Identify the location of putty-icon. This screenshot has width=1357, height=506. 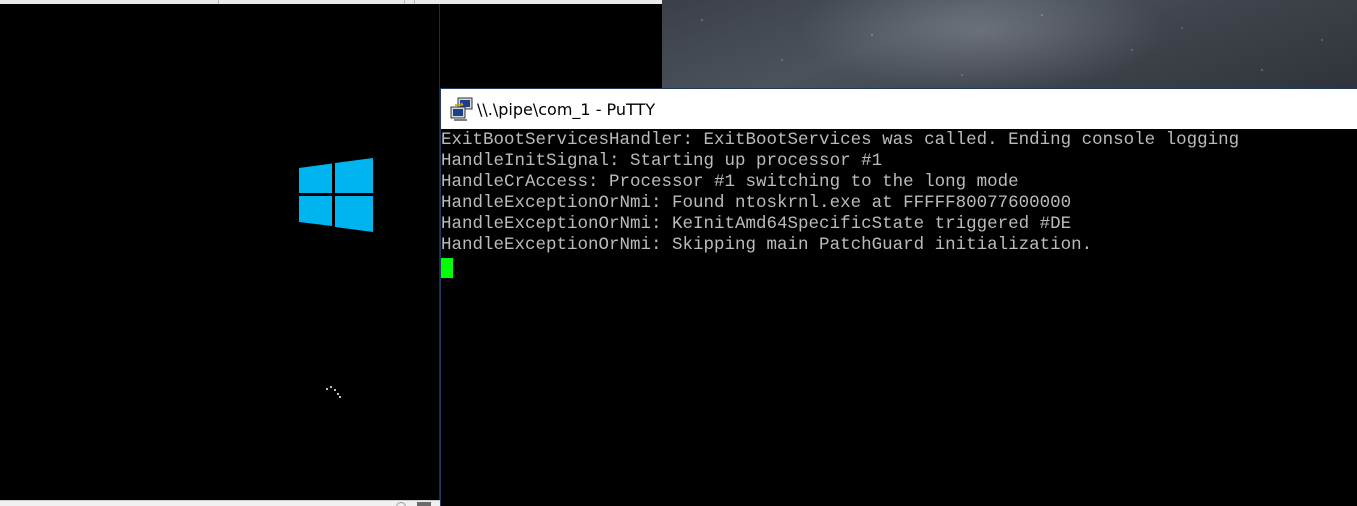
(461, 109).